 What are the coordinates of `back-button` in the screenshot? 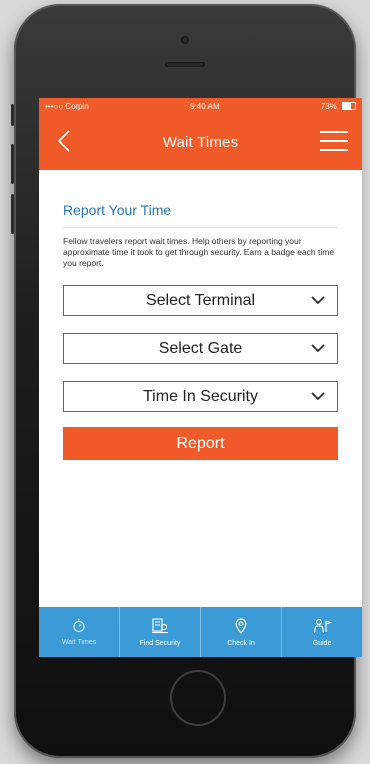 It's located at (65, 141).